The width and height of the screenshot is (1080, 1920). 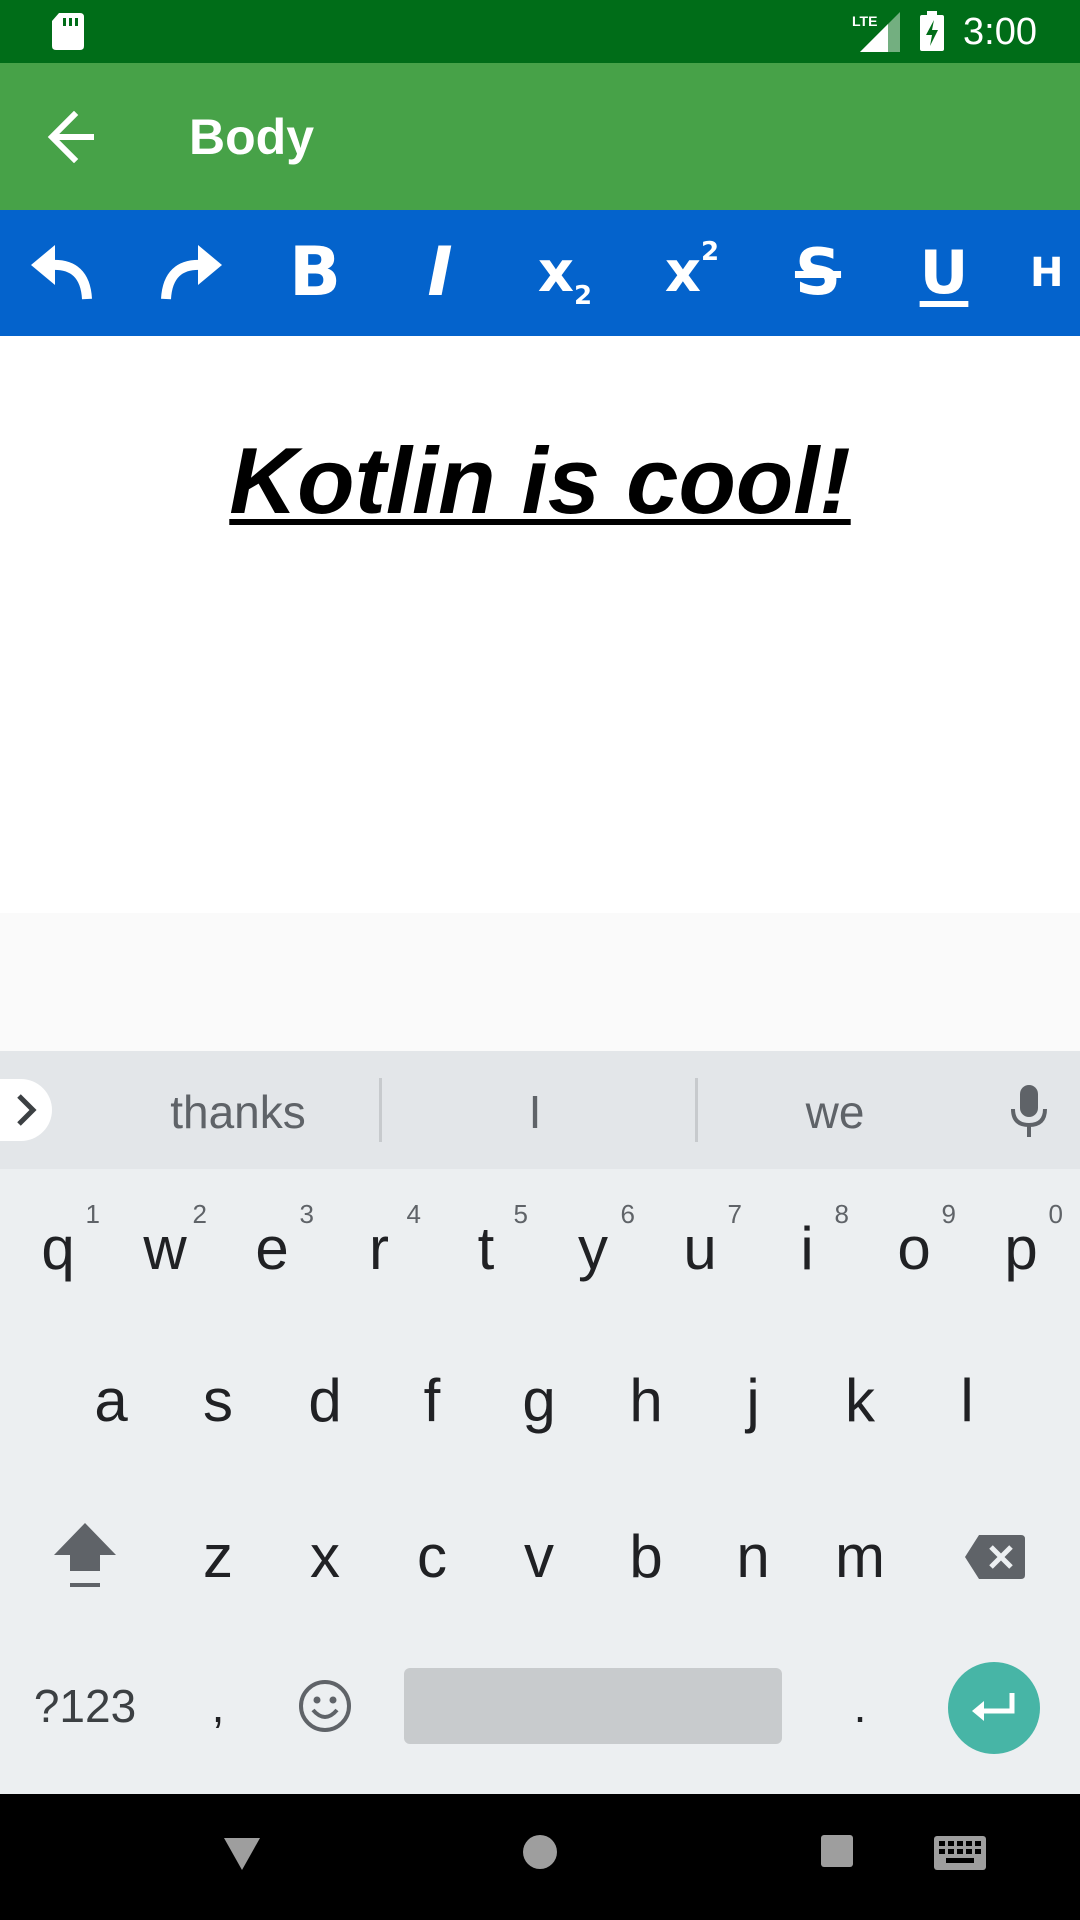 What do you see at coordinates (948, 1214) in the screenshot?
I see `key-hint: 9` at bounding box center [948, 1214].